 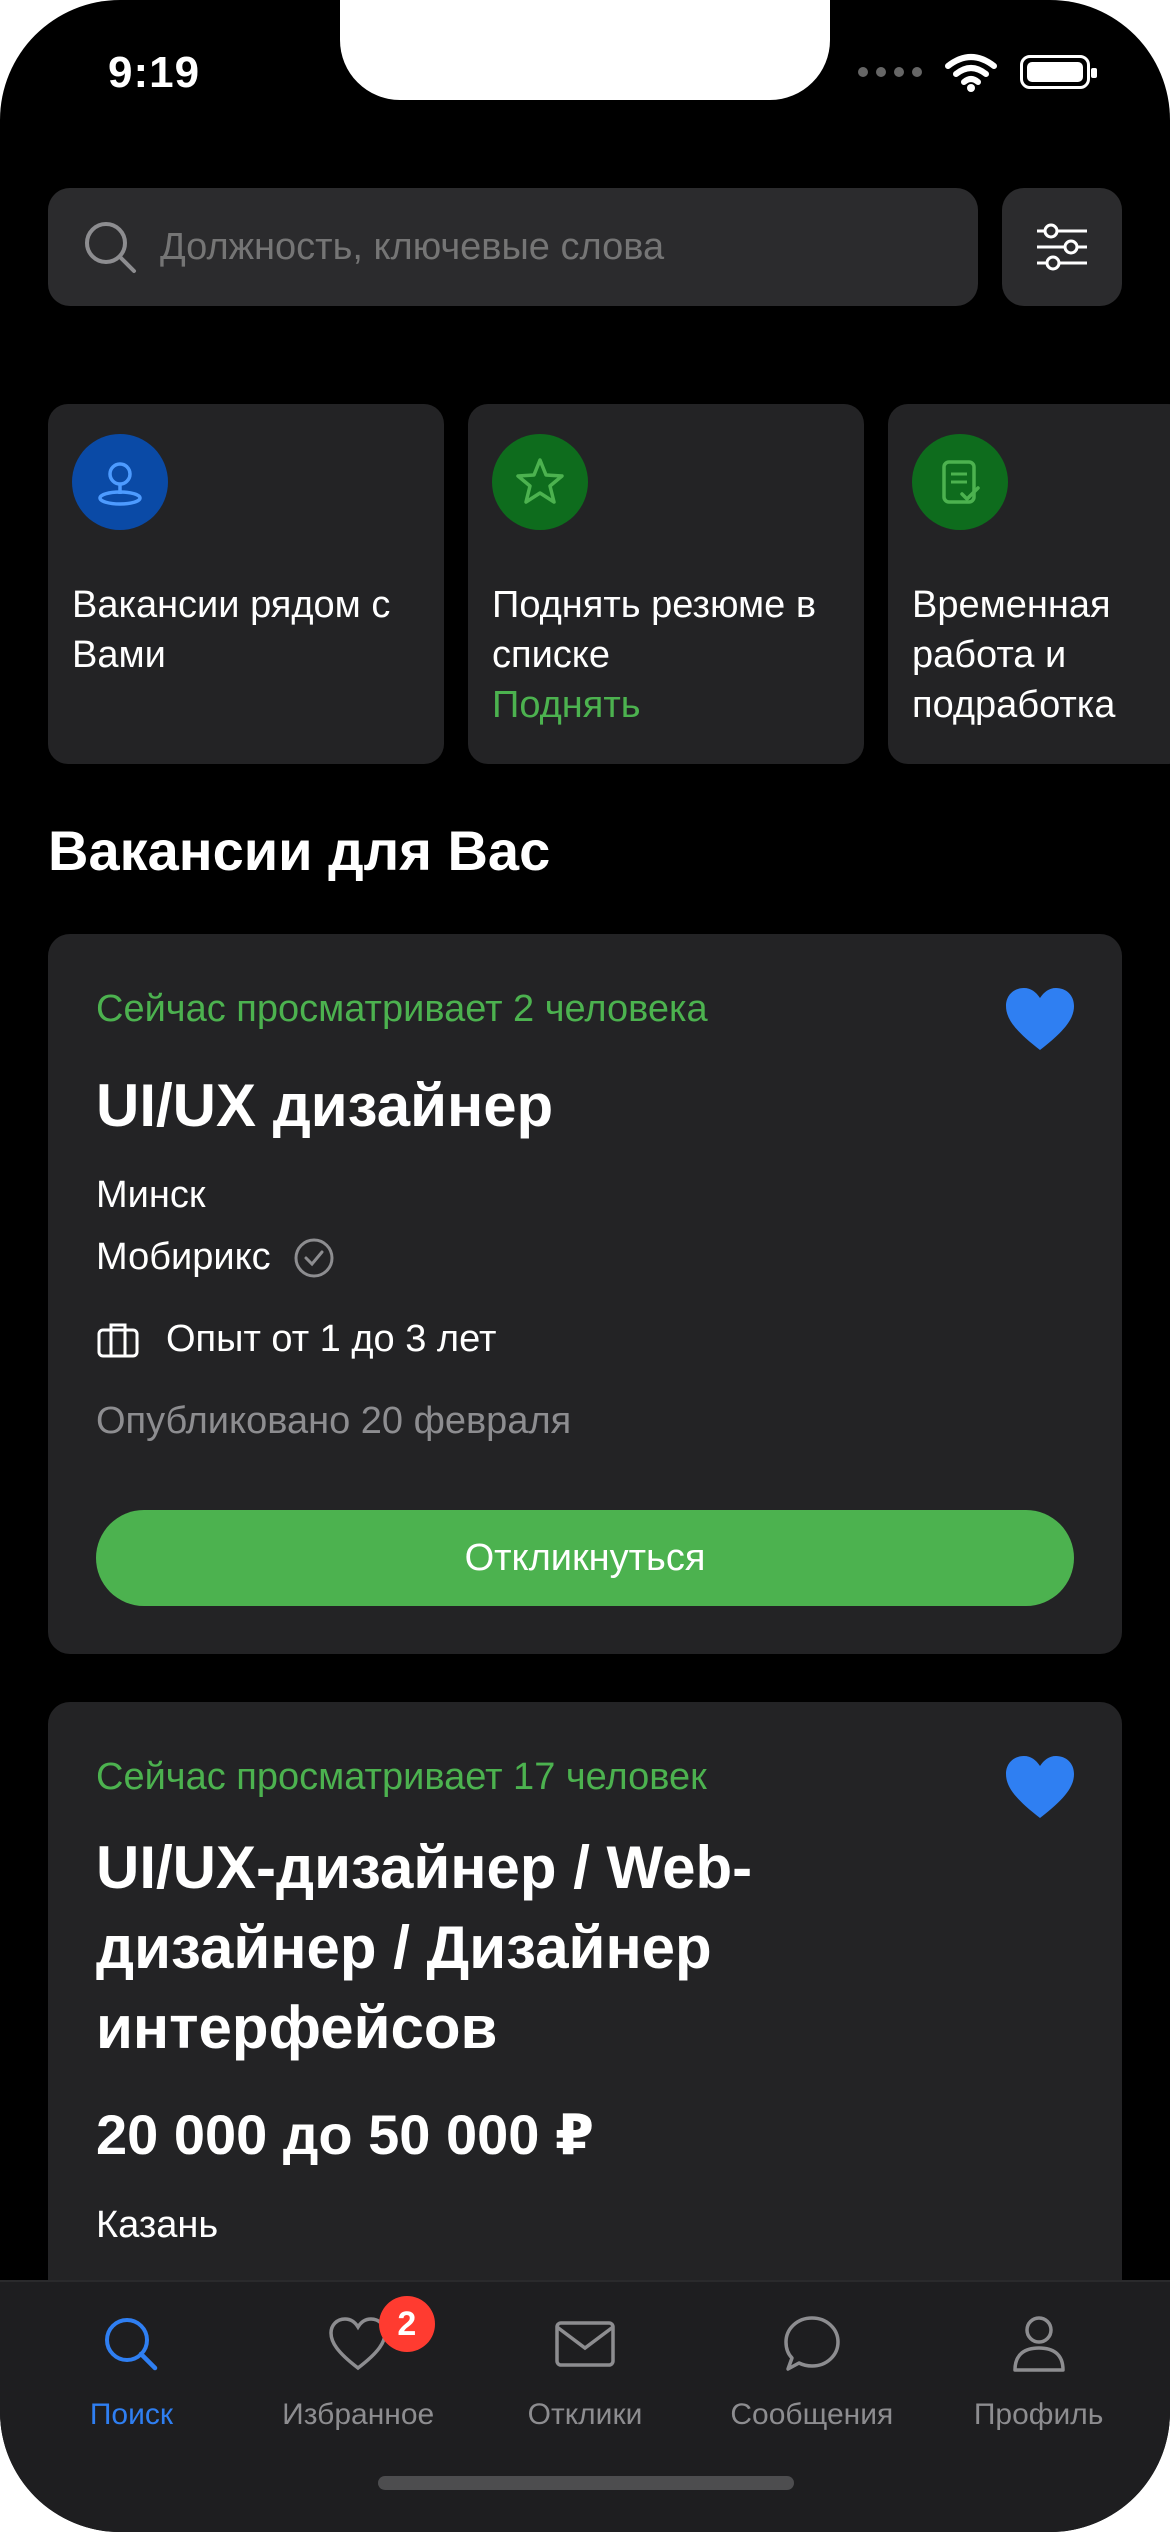 What do you see at coordinates (131, 2414) in the screenshot?
I see `tab-label: Поиск` at bounding box center [131, 2414].